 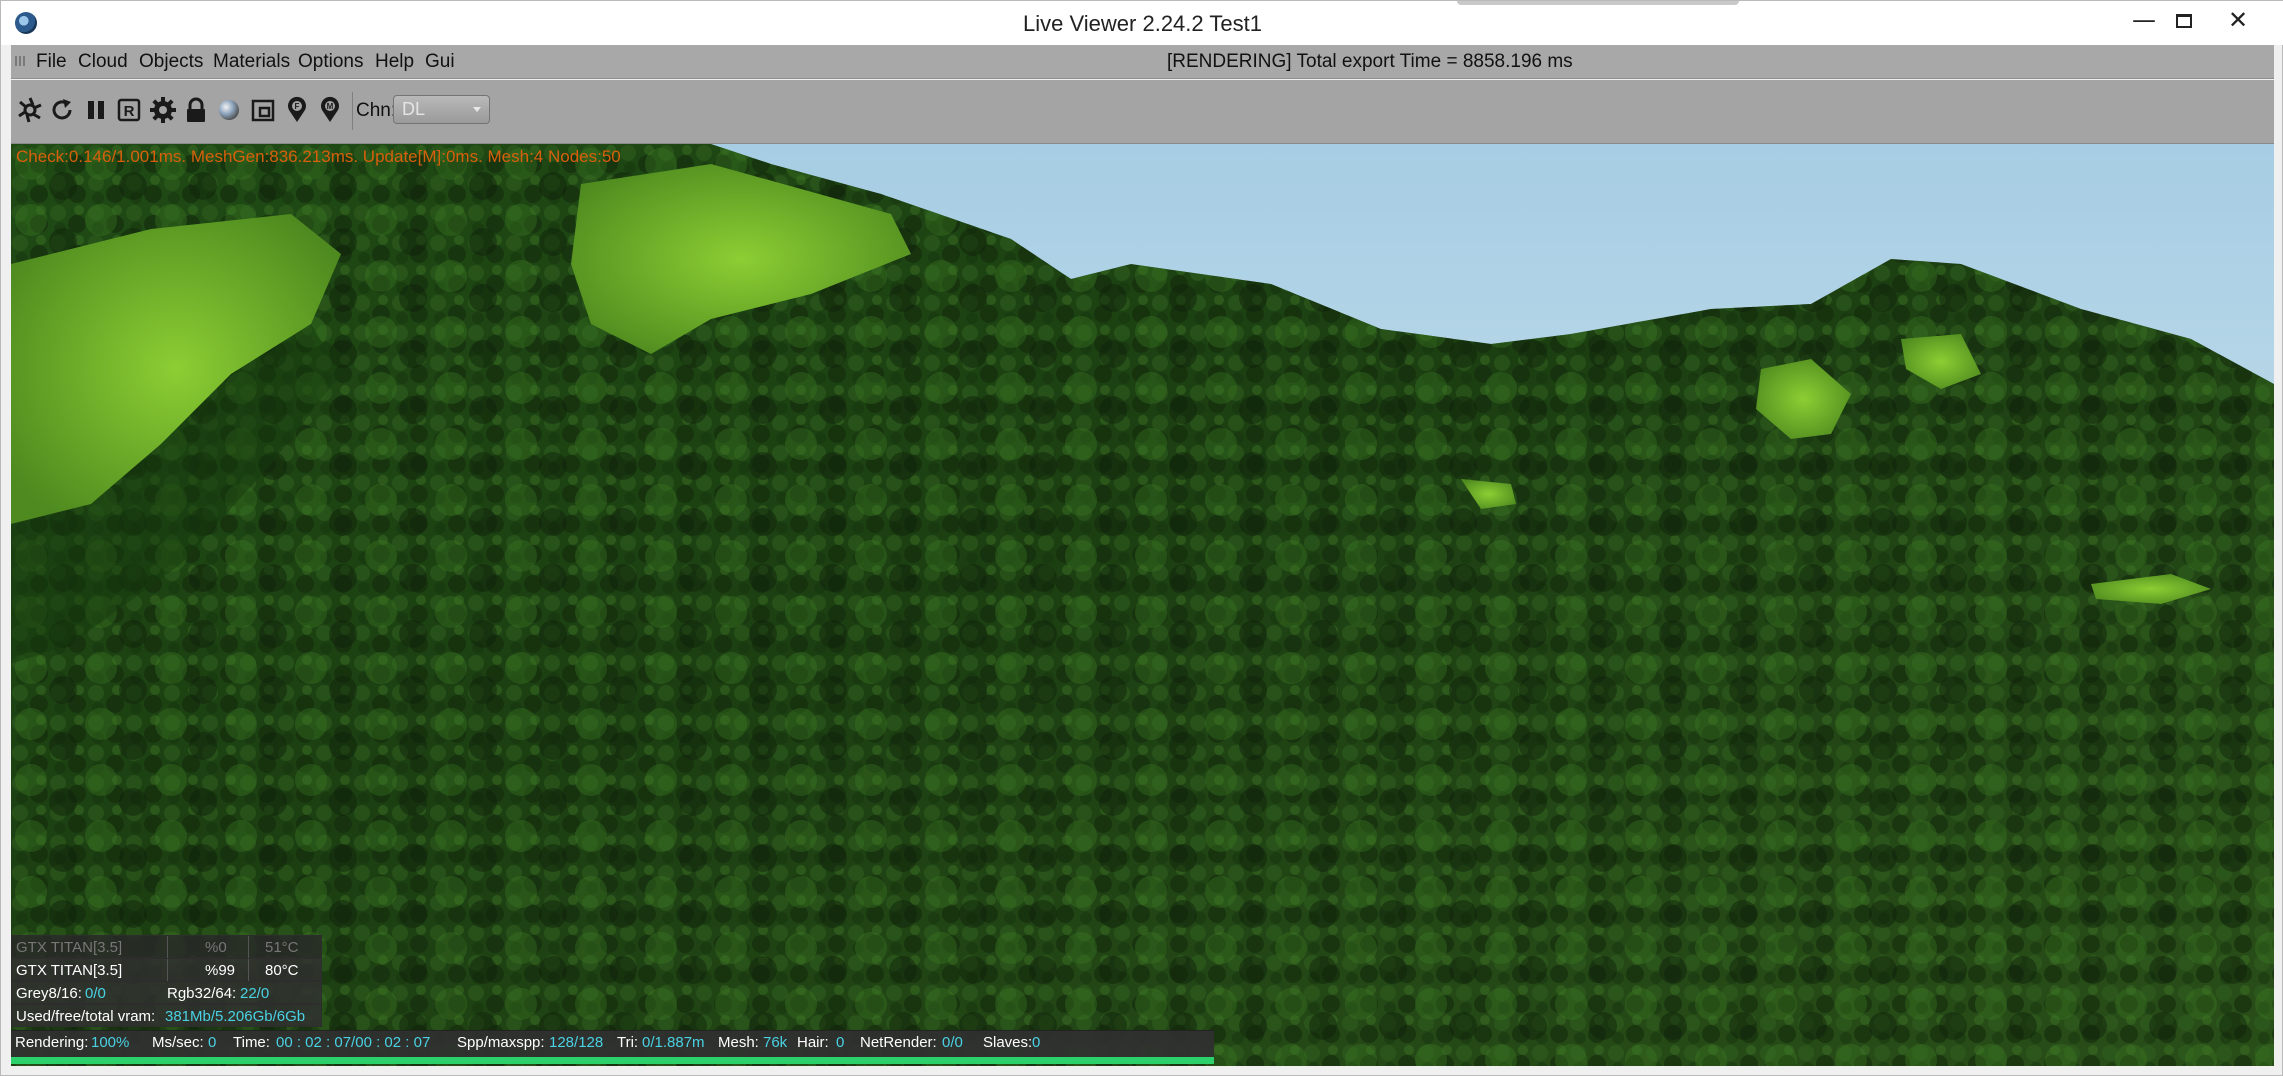 What do you see at coordinates (163, 110) in the screenshot?
I see `settings-icon` at bounding box center [163, 110].